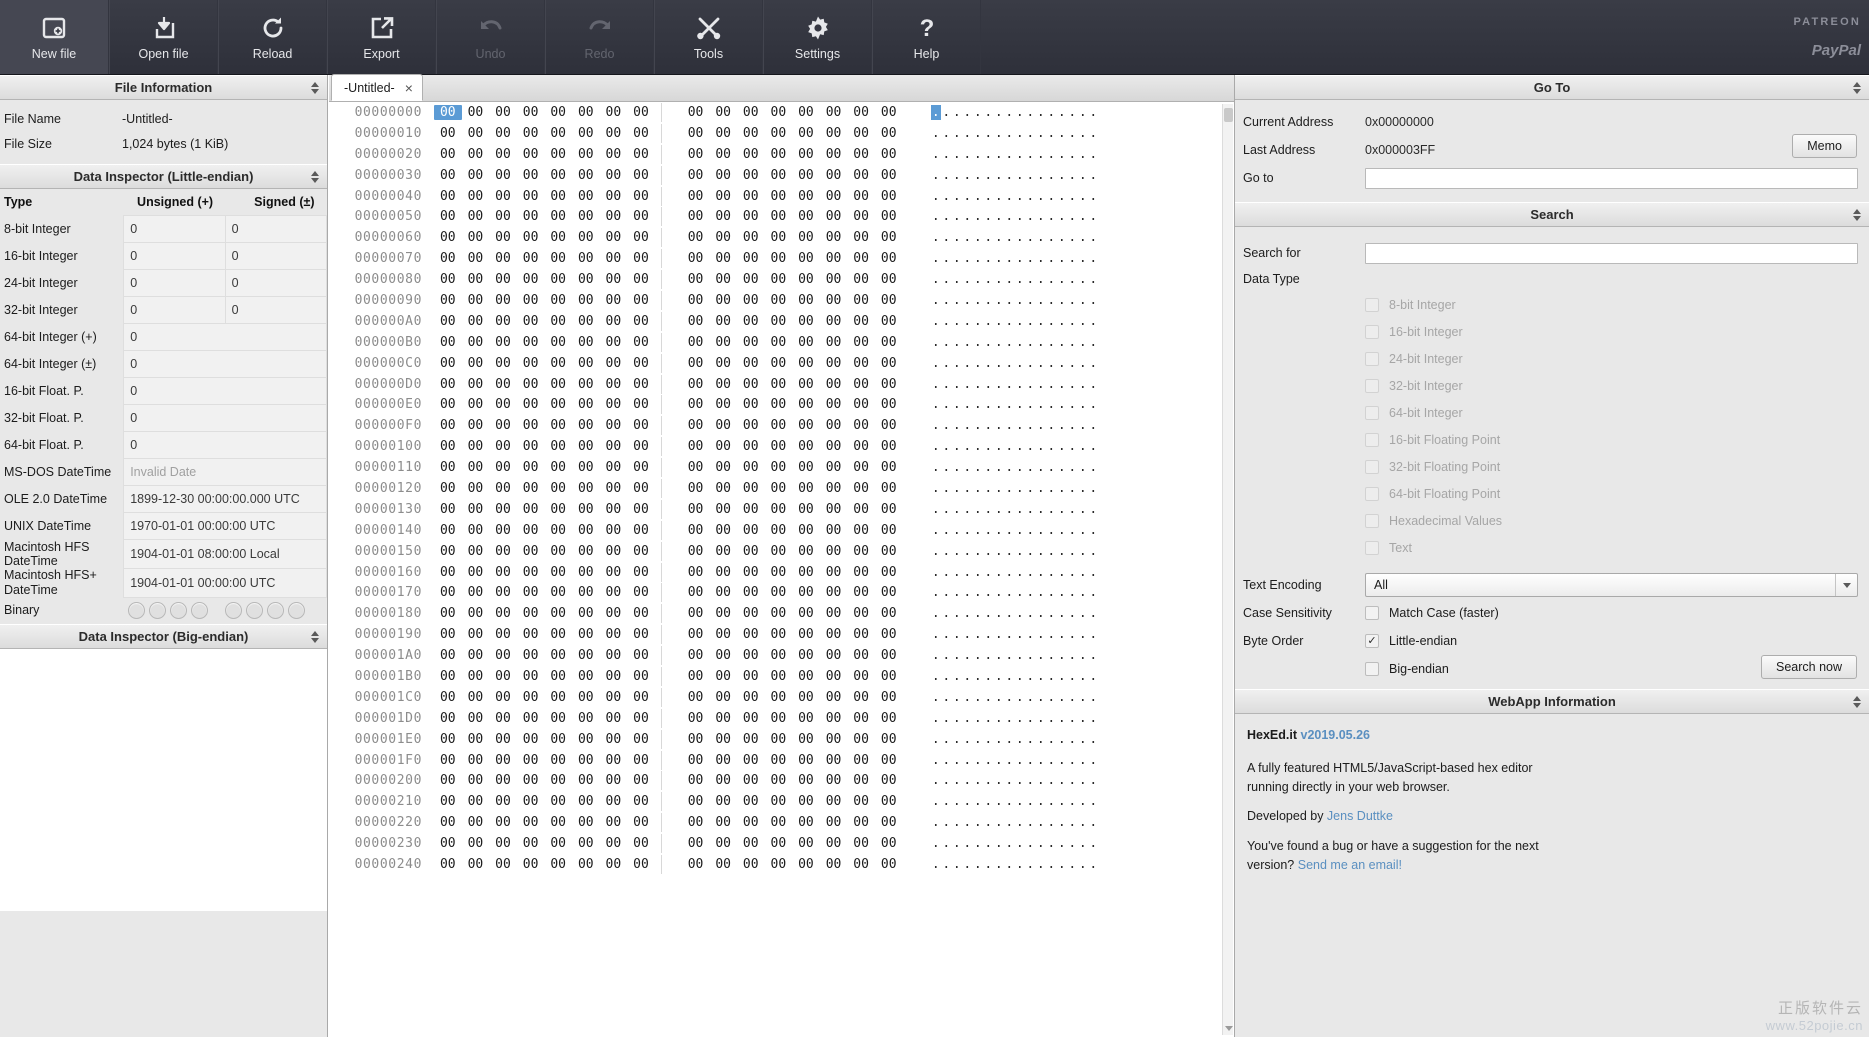  What do you see at coordinates (1372, 613) in the screenshot?
I see `match-case-checkbox` at bounding box center [1372, 613].